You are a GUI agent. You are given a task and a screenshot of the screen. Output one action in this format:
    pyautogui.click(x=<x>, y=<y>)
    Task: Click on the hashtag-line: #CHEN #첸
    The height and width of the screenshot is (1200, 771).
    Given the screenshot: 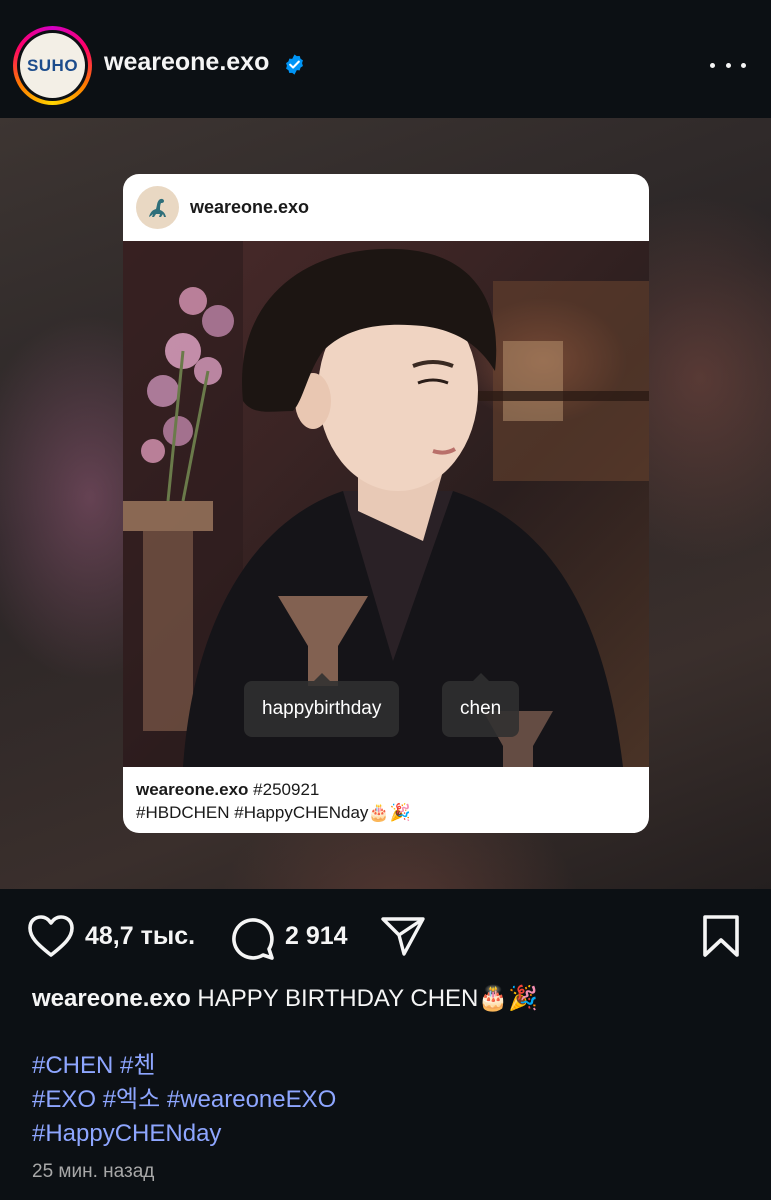 What is the action you would take?
    pyautogui.click(x=392, y=1066)
    